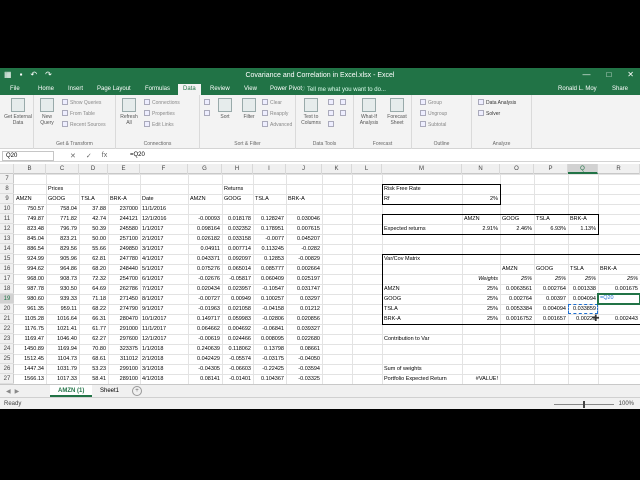 This screenshot has height=480, width=640. Describe the element at coordinates (93, 379) in the screenshot. I see `price-cell: 58.41` at that location.